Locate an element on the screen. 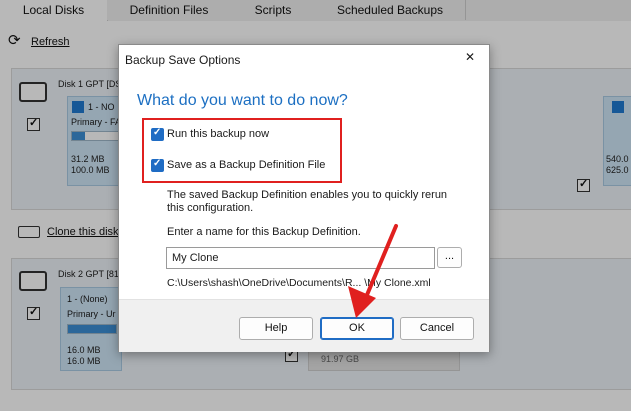  annotation-arrow-icon is located at coordinates (373, 271).